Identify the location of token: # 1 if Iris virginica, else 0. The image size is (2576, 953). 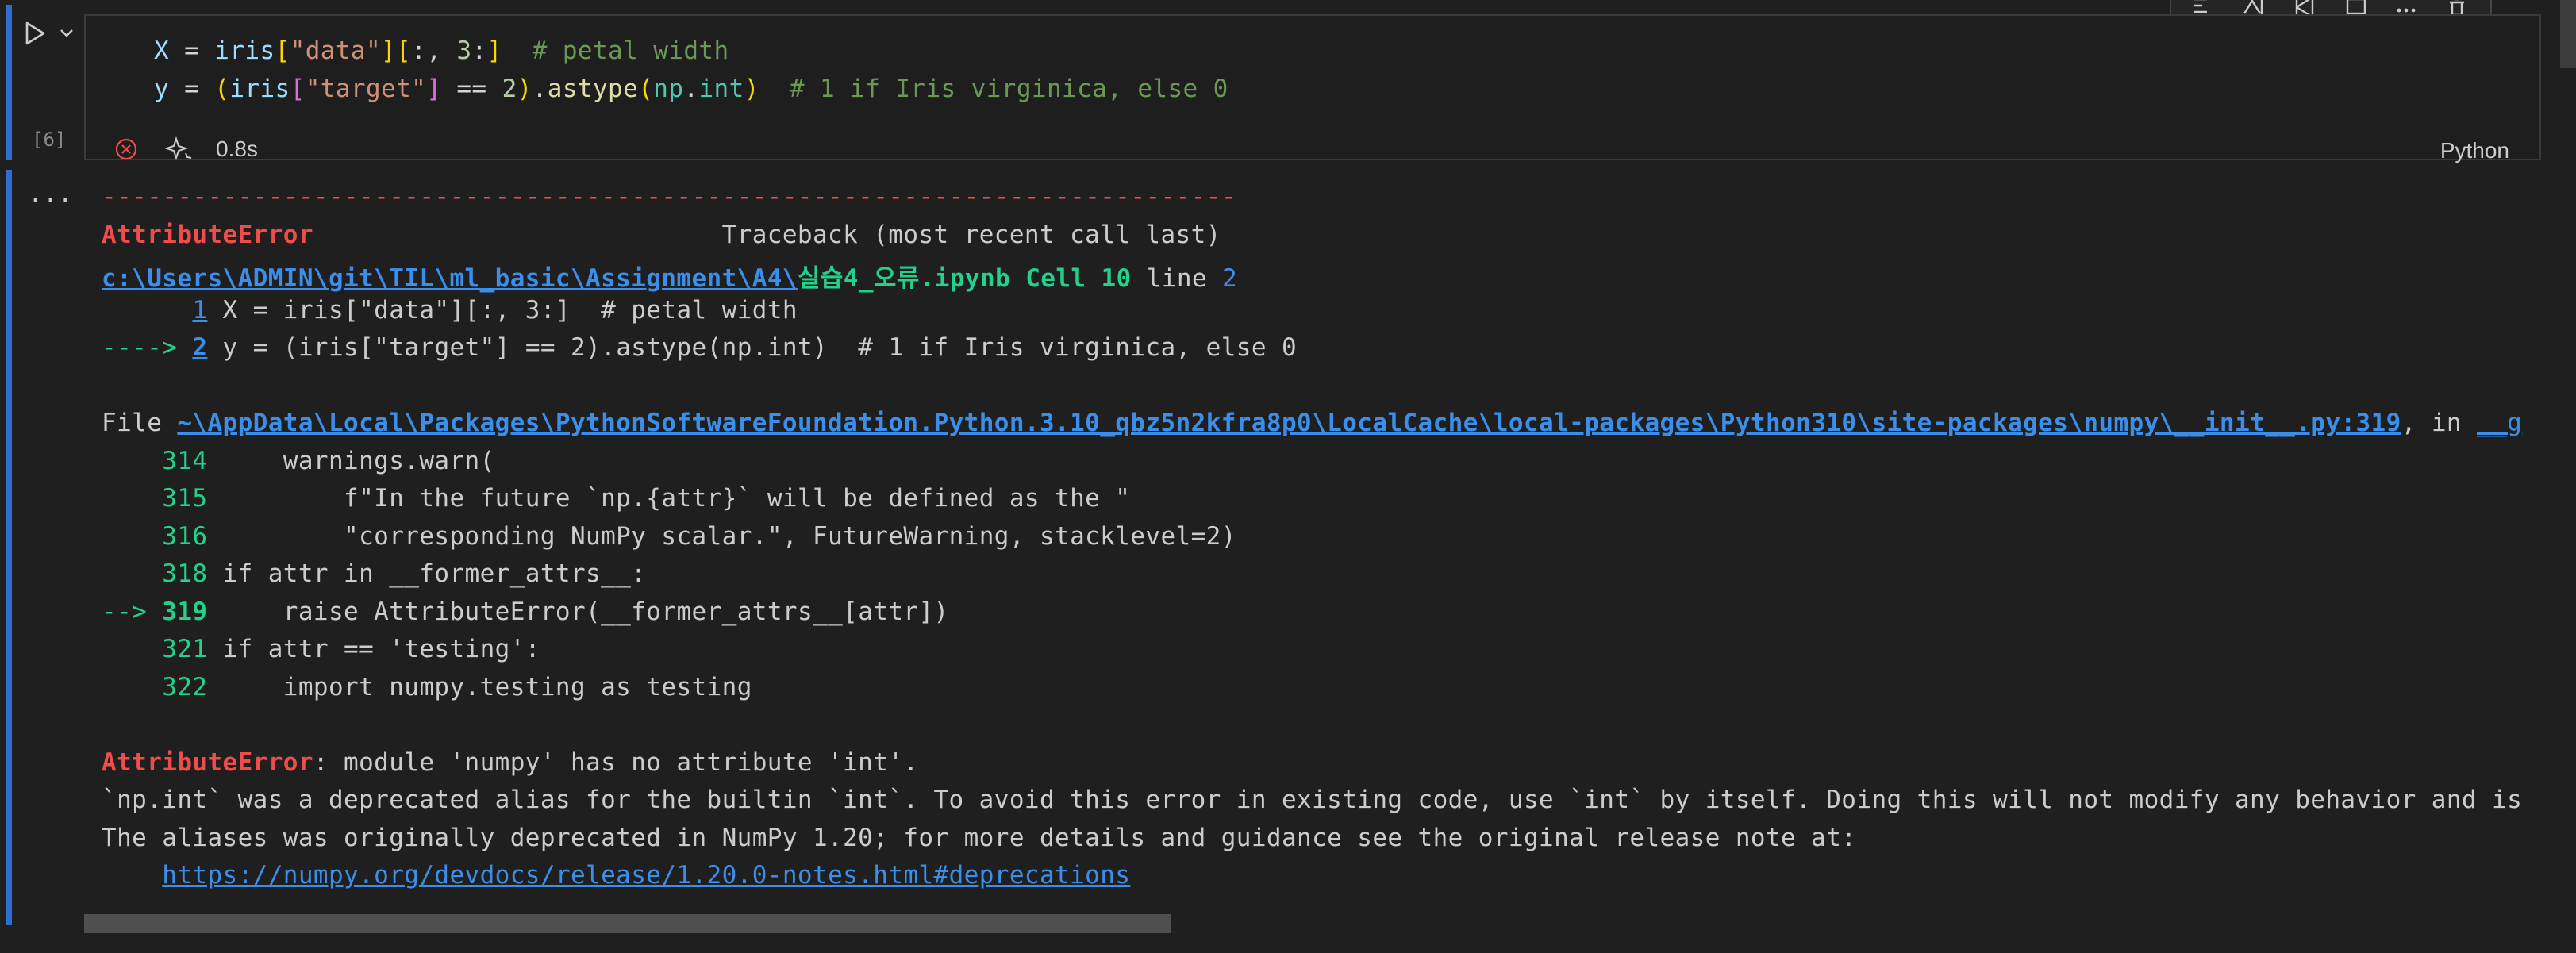
(1008, 89).